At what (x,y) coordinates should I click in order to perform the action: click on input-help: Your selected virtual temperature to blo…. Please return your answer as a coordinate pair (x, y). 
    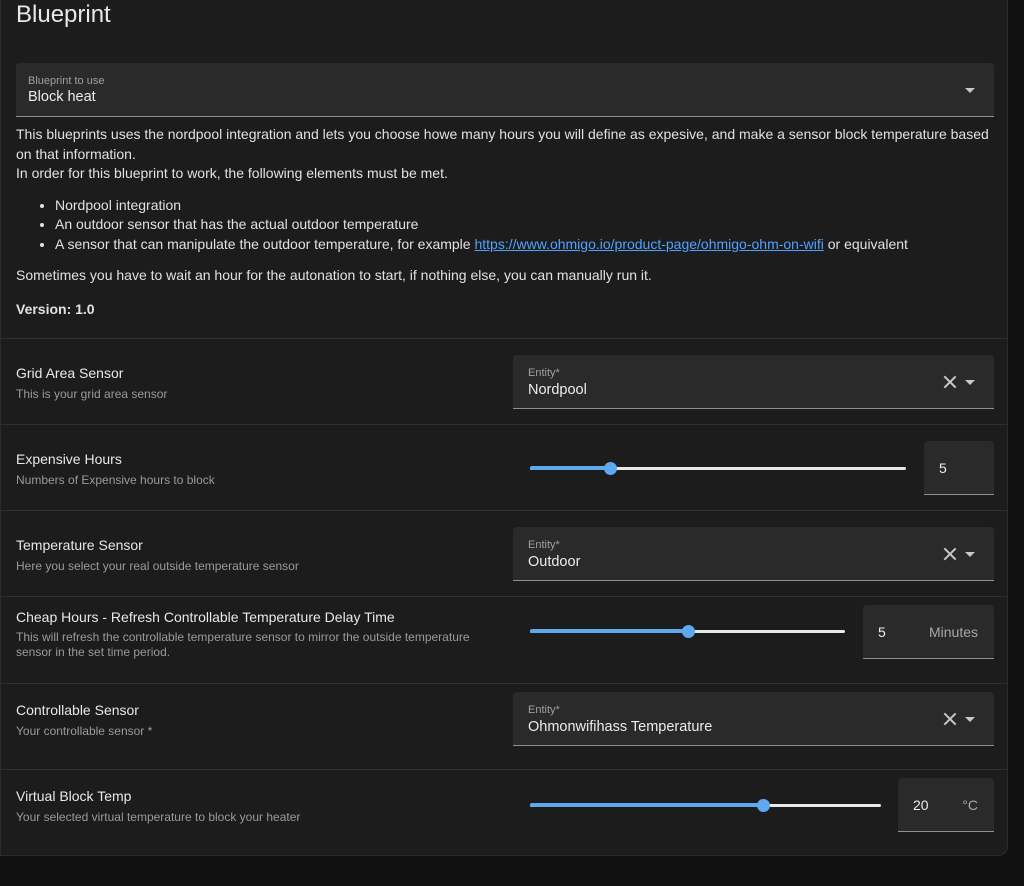
    Looking at the image, I should click on (158, 817).